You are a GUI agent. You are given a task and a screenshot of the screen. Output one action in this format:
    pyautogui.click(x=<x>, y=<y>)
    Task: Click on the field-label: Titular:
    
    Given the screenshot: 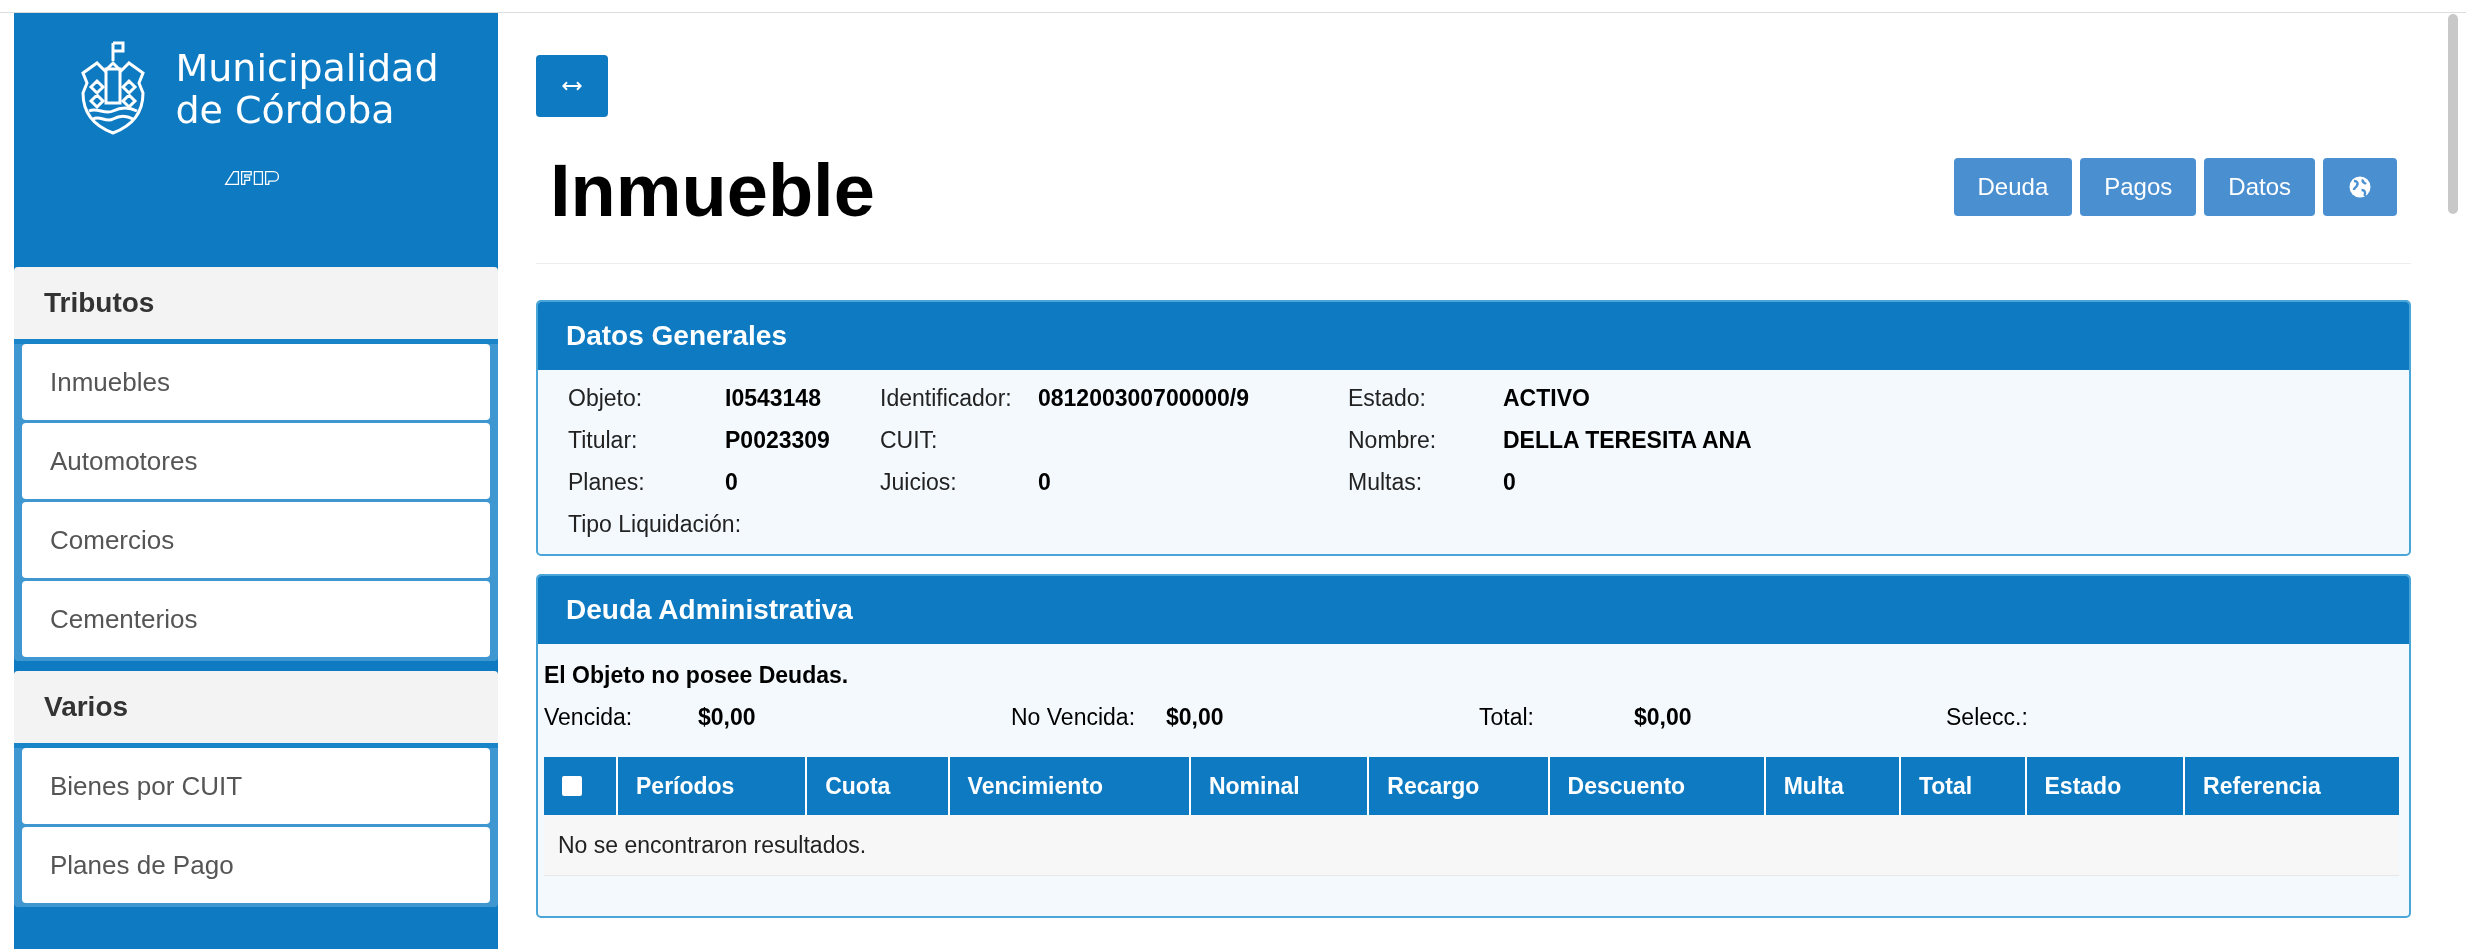 What is the action you would take?
    pyautogui.click(x=603, y=440)
    